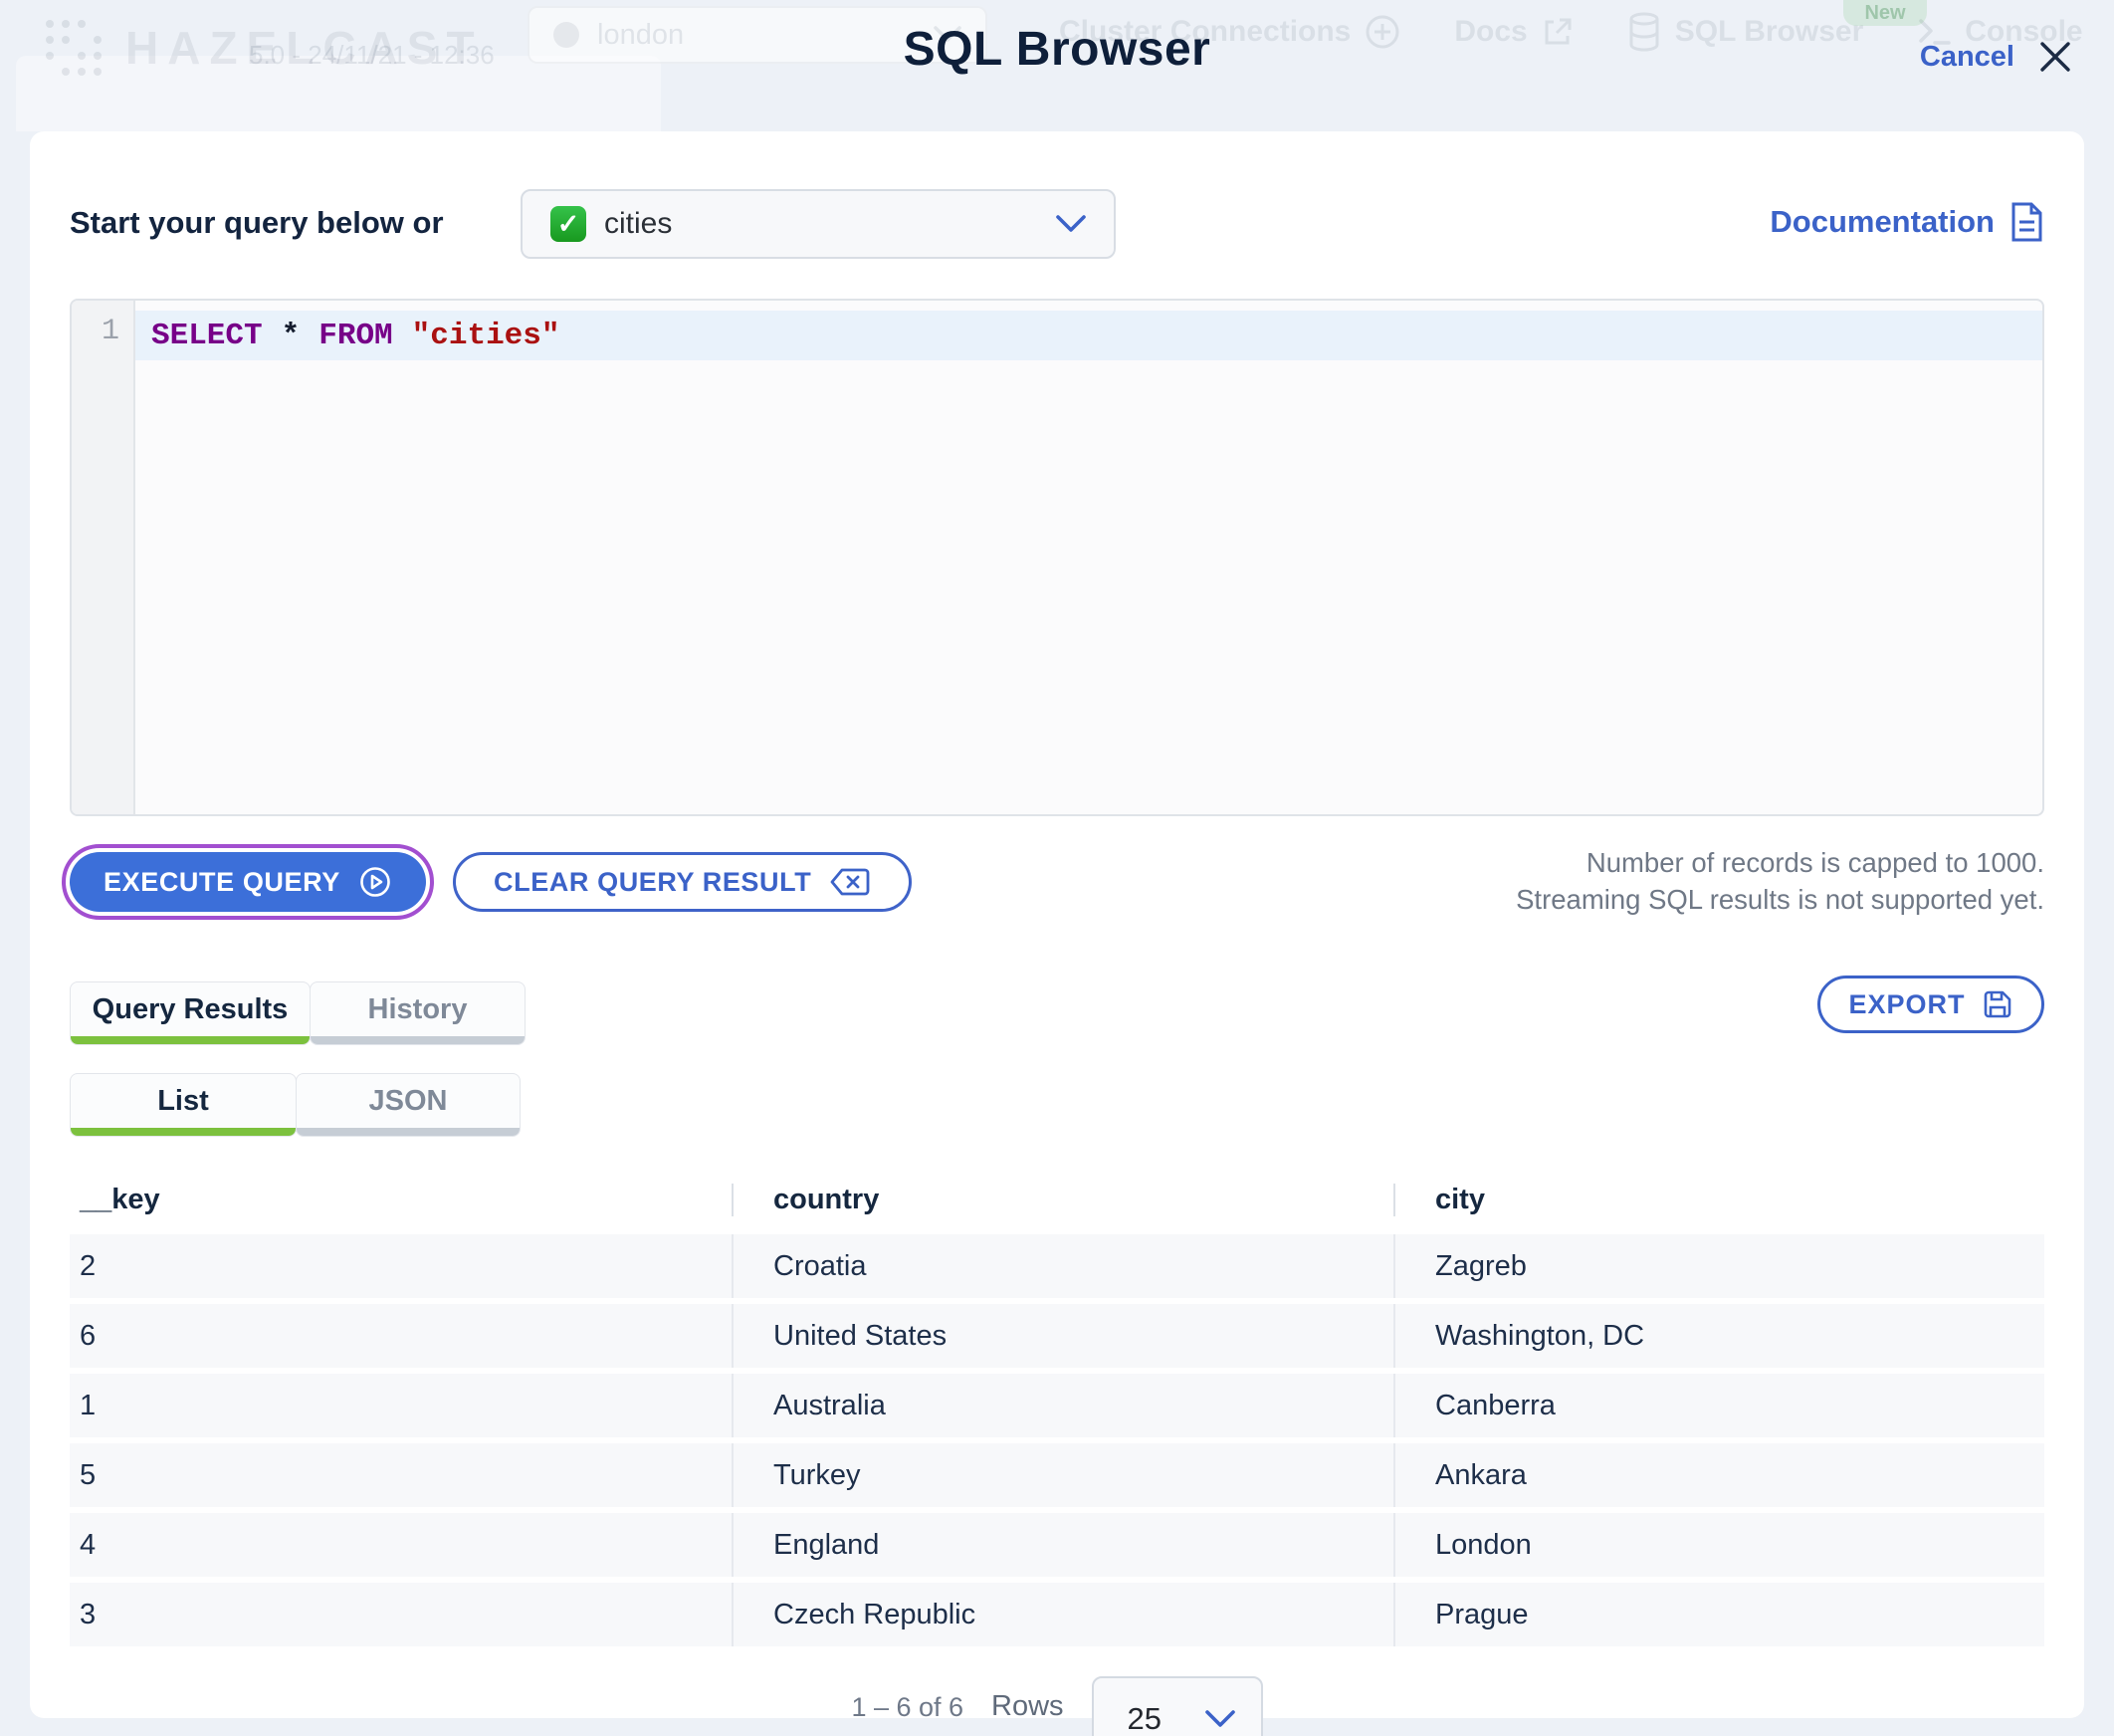 The height and width of the screenshot is (1736, 2114). I want to click on rows-per-page-value: 25, so click(1145, 1719).